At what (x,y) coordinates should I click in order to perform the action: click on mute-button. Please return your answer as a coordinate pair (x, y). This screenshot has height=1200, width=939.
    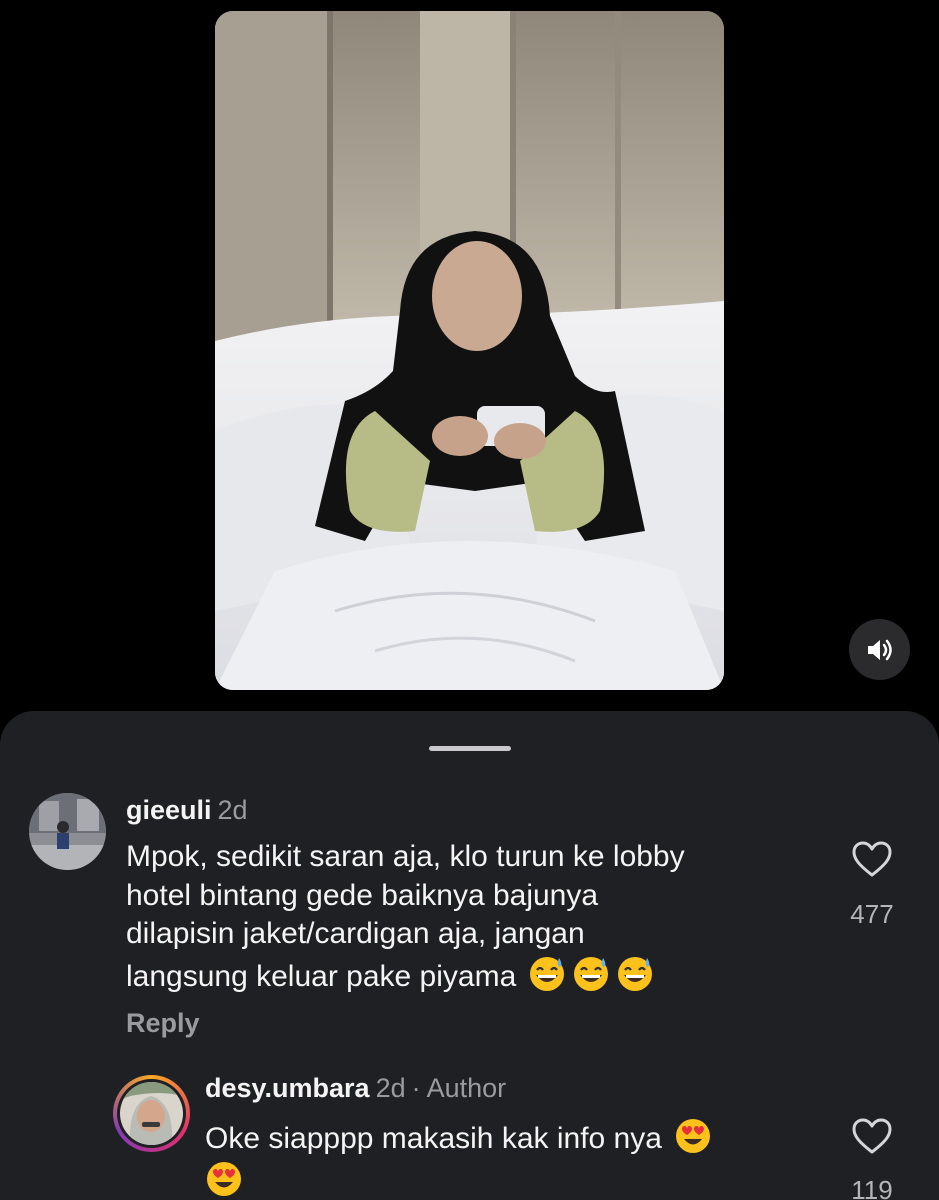
    Looking at the image, I should click on (879, 649).